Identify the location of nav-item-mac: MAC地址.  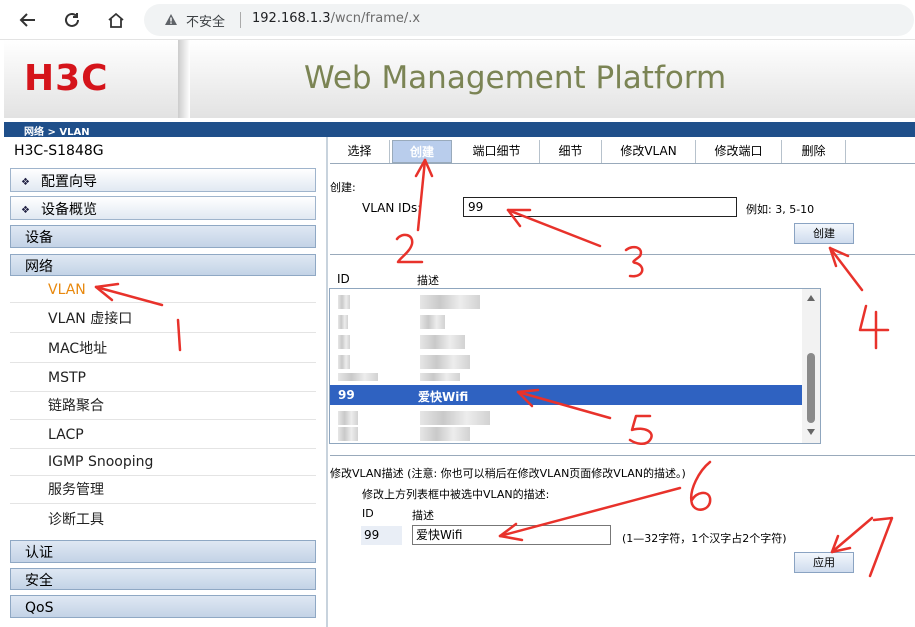
(163, 350).